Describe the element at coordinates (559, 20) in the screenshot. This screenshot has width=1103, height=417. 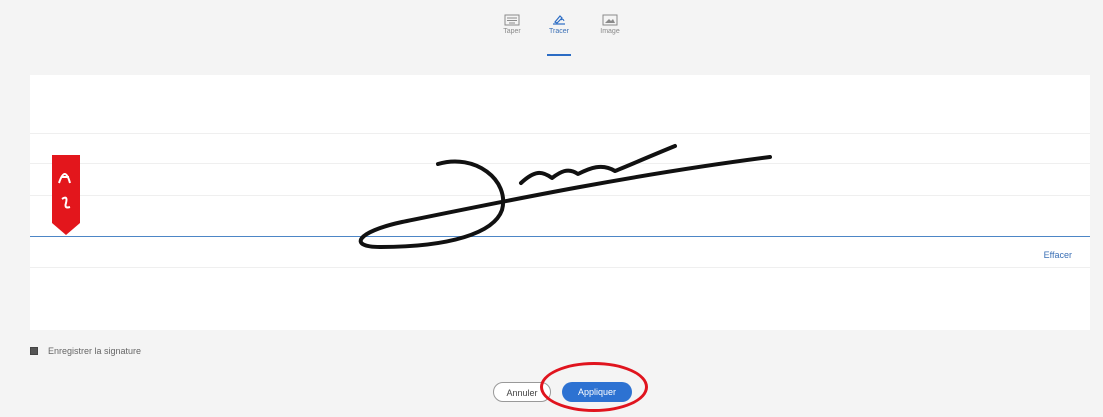
I see `draw-icon` at that location.